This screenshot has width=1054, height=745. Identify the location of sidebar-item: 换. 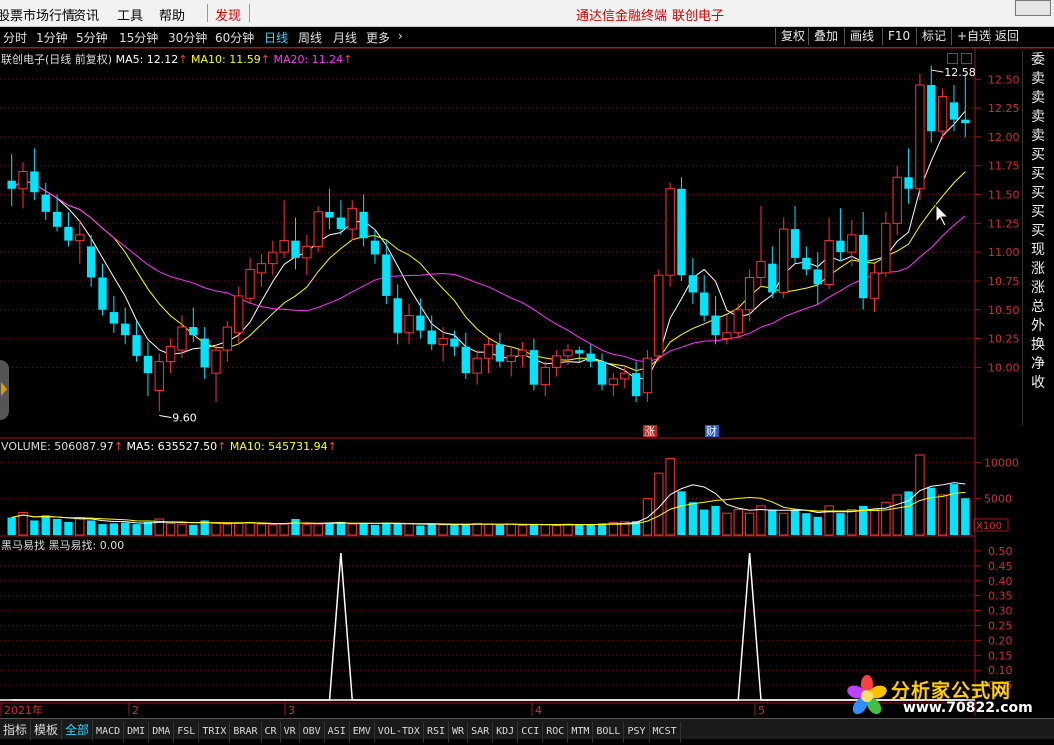
(1038, 345).